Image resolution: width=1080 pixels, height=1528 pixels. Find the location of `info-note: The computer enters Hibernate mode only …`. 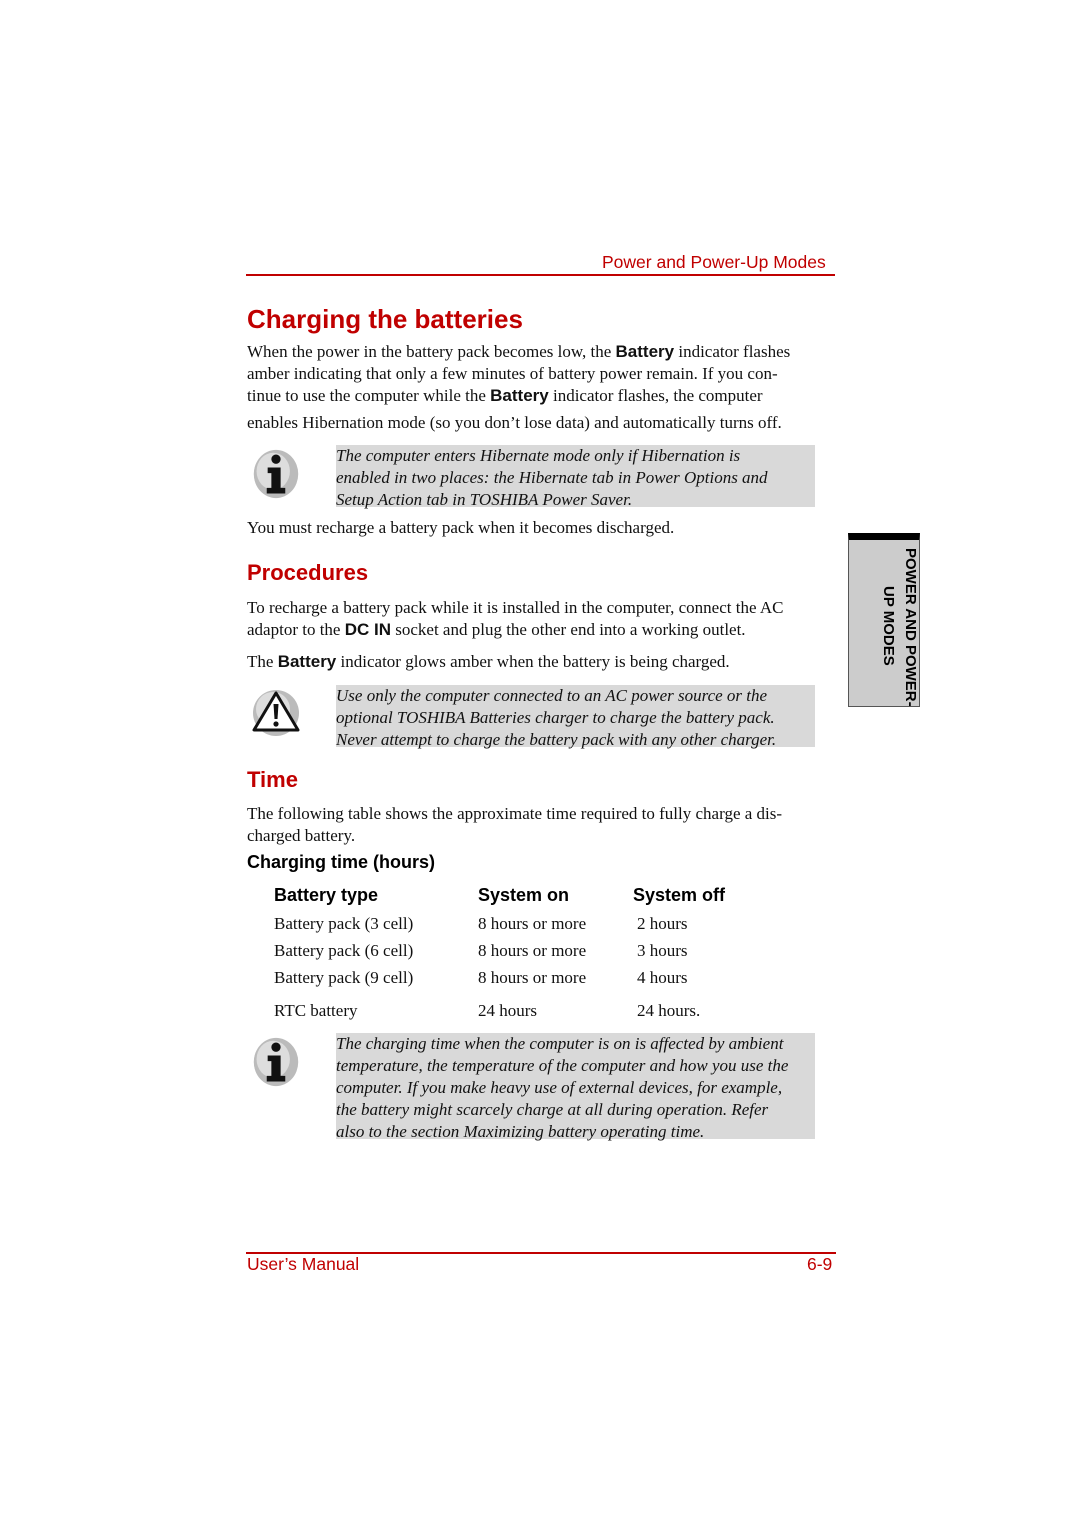

info-note: The computer enters Hibernate mode only … is located at coordinates (575, 477).